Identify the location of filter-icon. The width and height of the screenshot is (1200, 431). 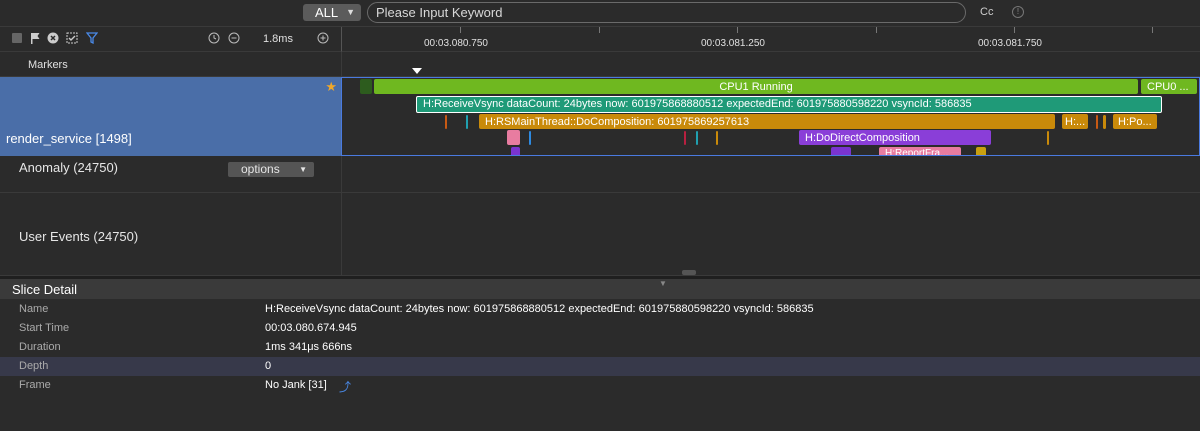
(92, 38).